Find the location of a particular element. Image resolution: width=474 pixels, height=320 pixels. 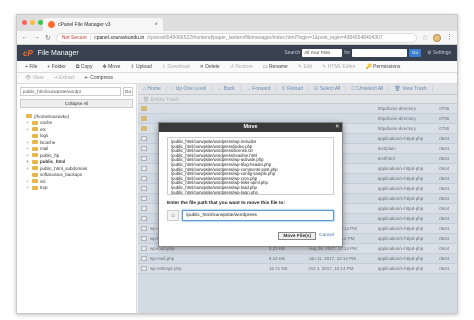

search-bar: Search All Your Files for Go ⚙ Settings is located at coordinates (367, 53).